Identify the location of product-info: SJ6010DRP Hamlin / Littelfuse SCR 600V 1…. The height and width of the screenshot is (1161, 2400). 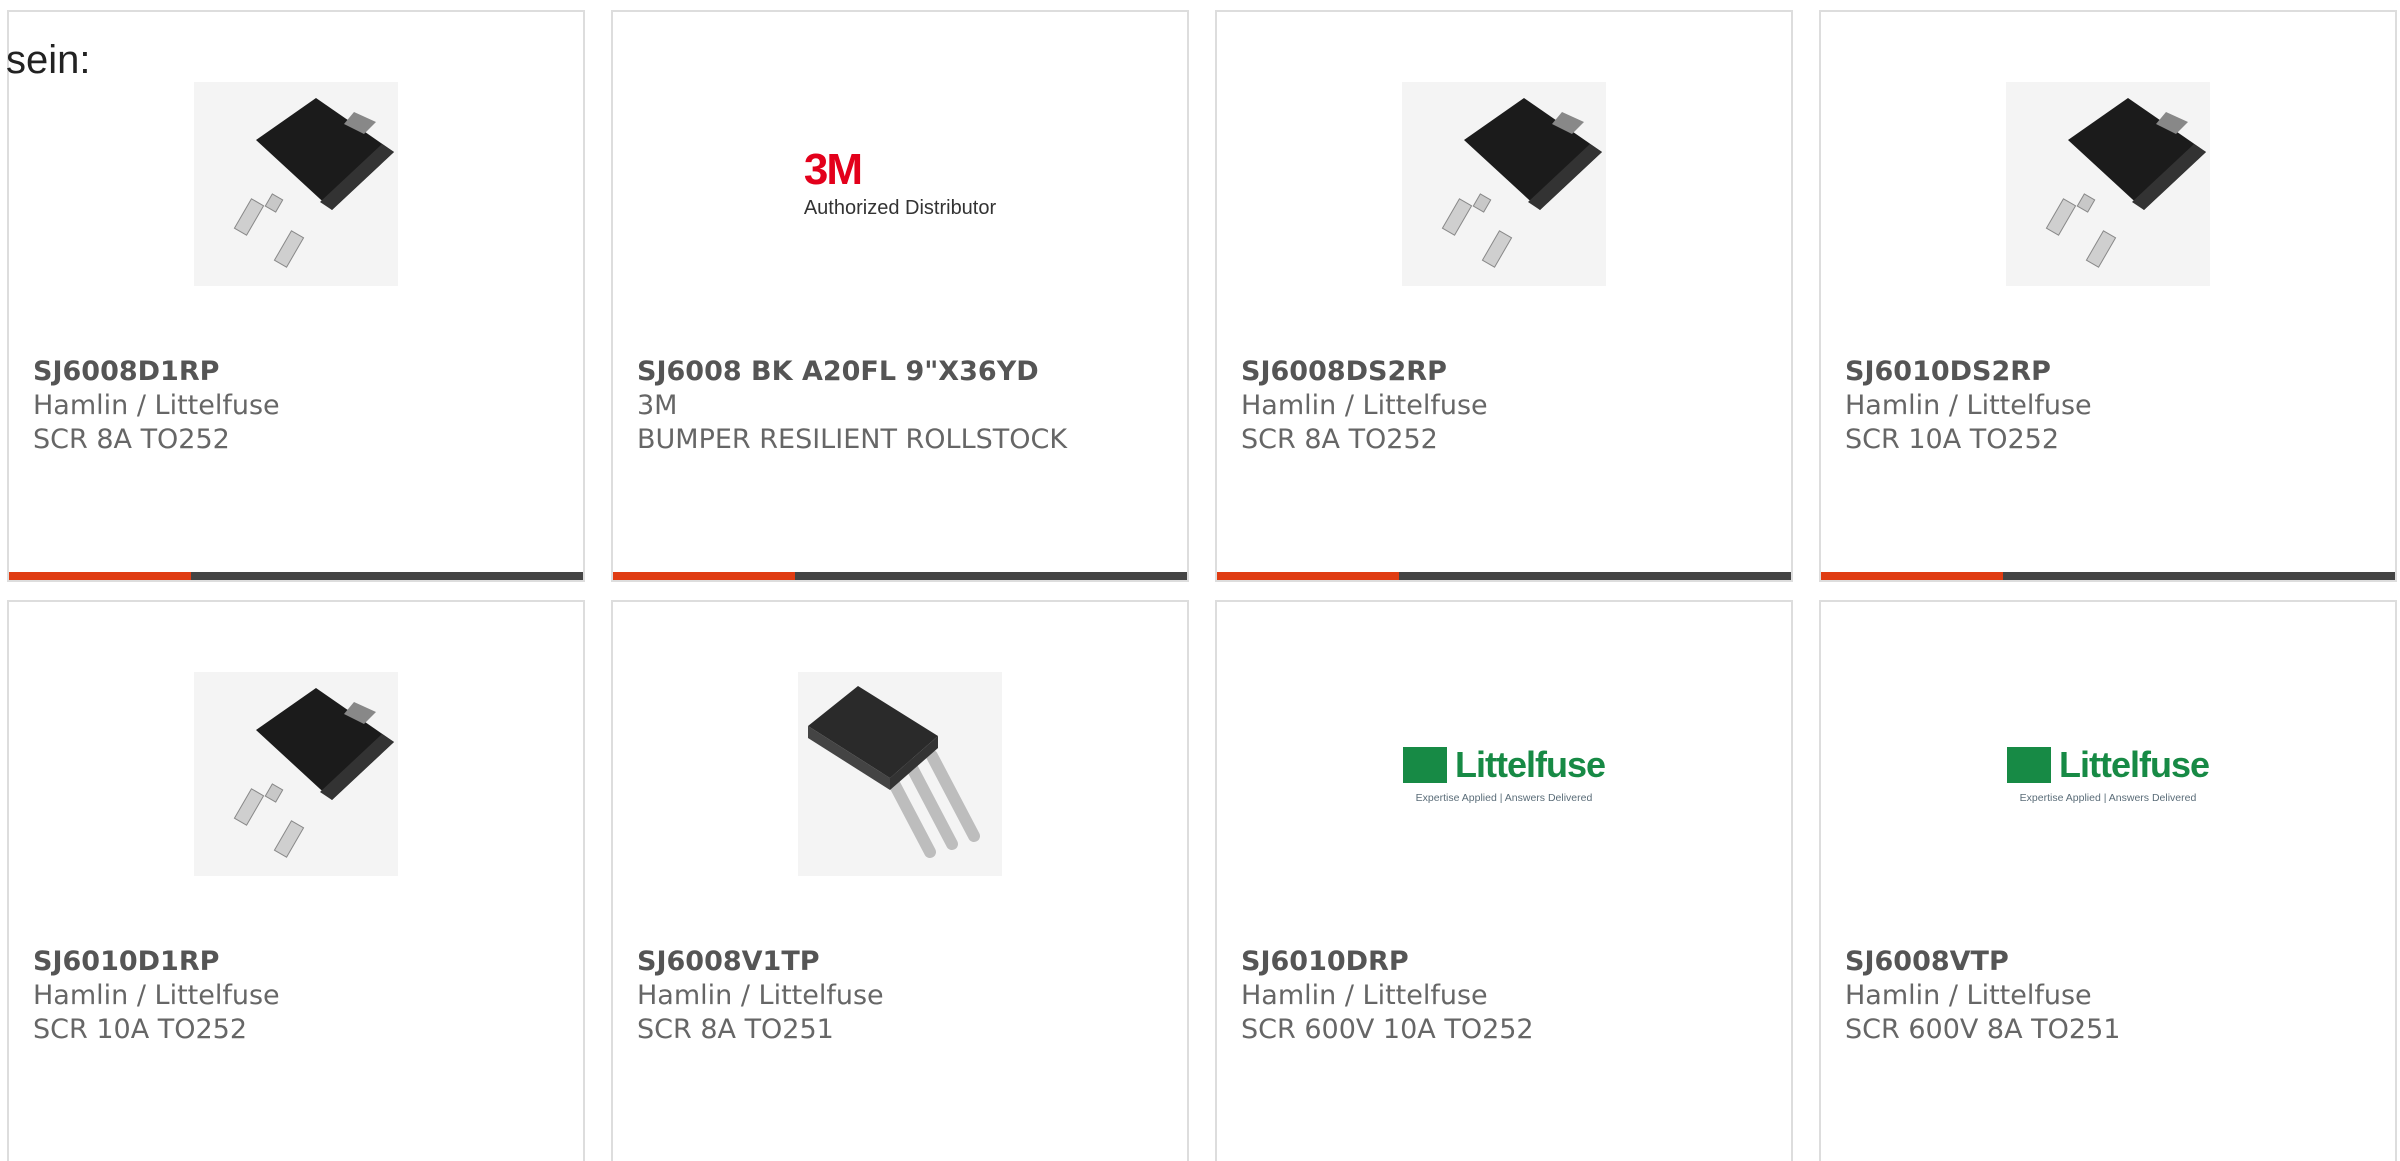
(1511, 996).